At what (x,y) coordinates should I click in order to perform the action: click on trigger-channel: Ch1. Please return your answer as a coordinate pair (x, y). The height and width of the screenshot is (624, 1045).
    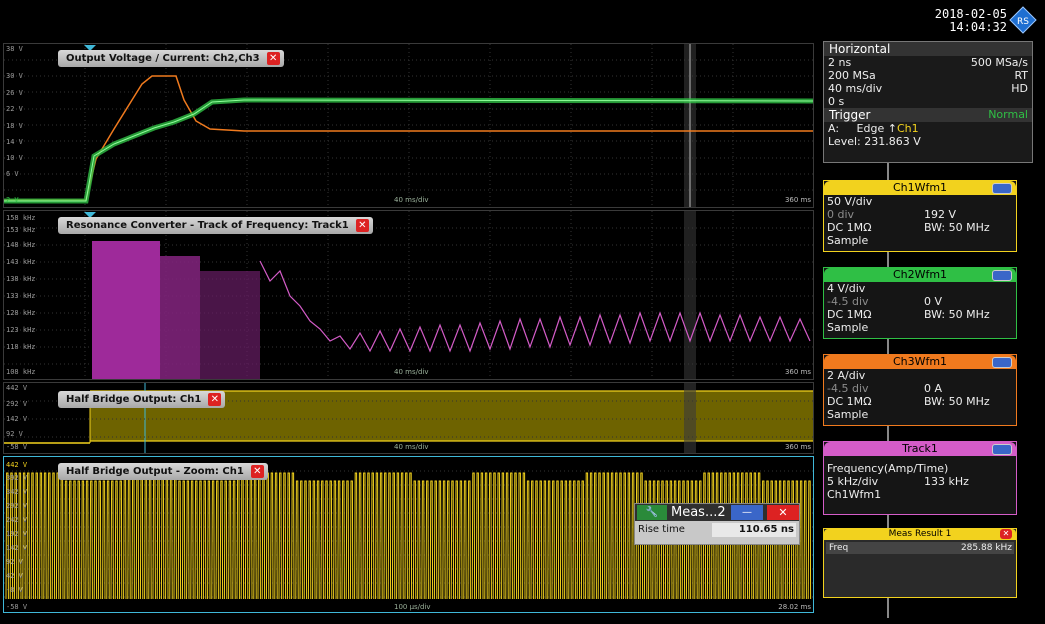
    Looking at the image, I should click on (907, 128).